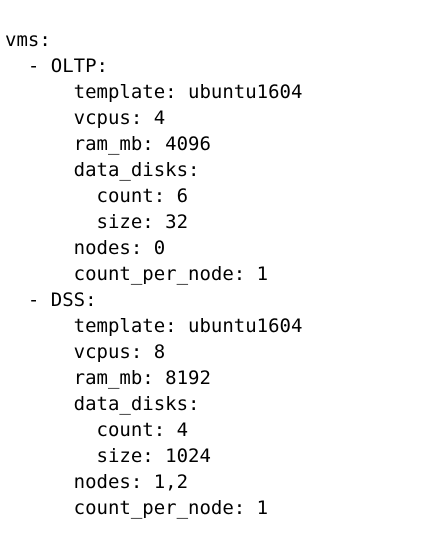 The image size is (422, 536). I want to click on code-line-oltp-template: template: ubuntu1604, so click(154, 92).